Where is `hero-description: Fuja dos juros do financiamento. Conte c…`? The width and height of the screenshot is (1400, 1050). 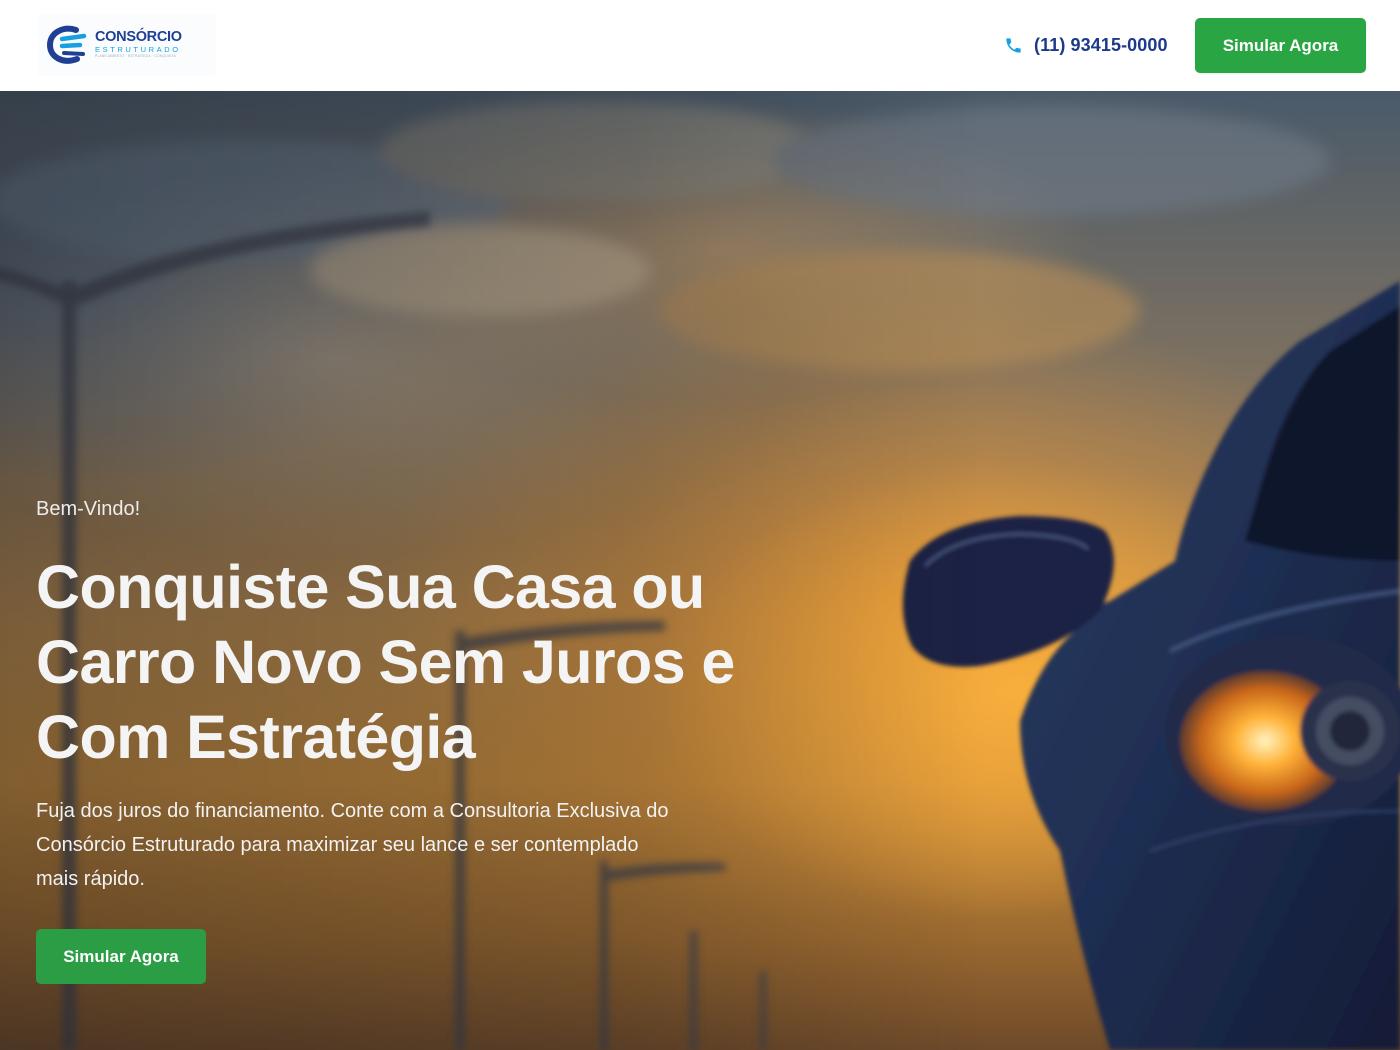 hero-description: Fuja dos juros do financiamento. Conte c… is located at coordinates (352, 845).